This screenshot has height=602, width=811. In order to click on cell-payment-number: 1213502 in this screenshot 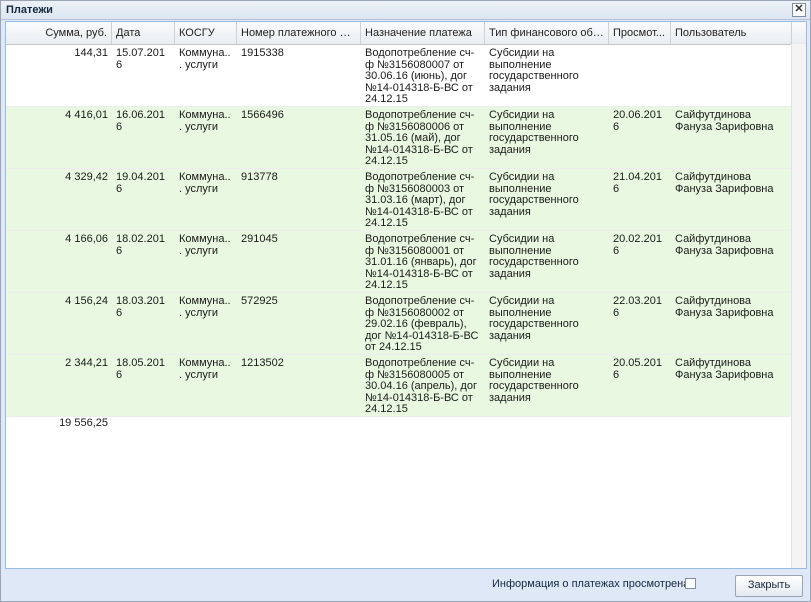, I will do `click(262, 363)`.